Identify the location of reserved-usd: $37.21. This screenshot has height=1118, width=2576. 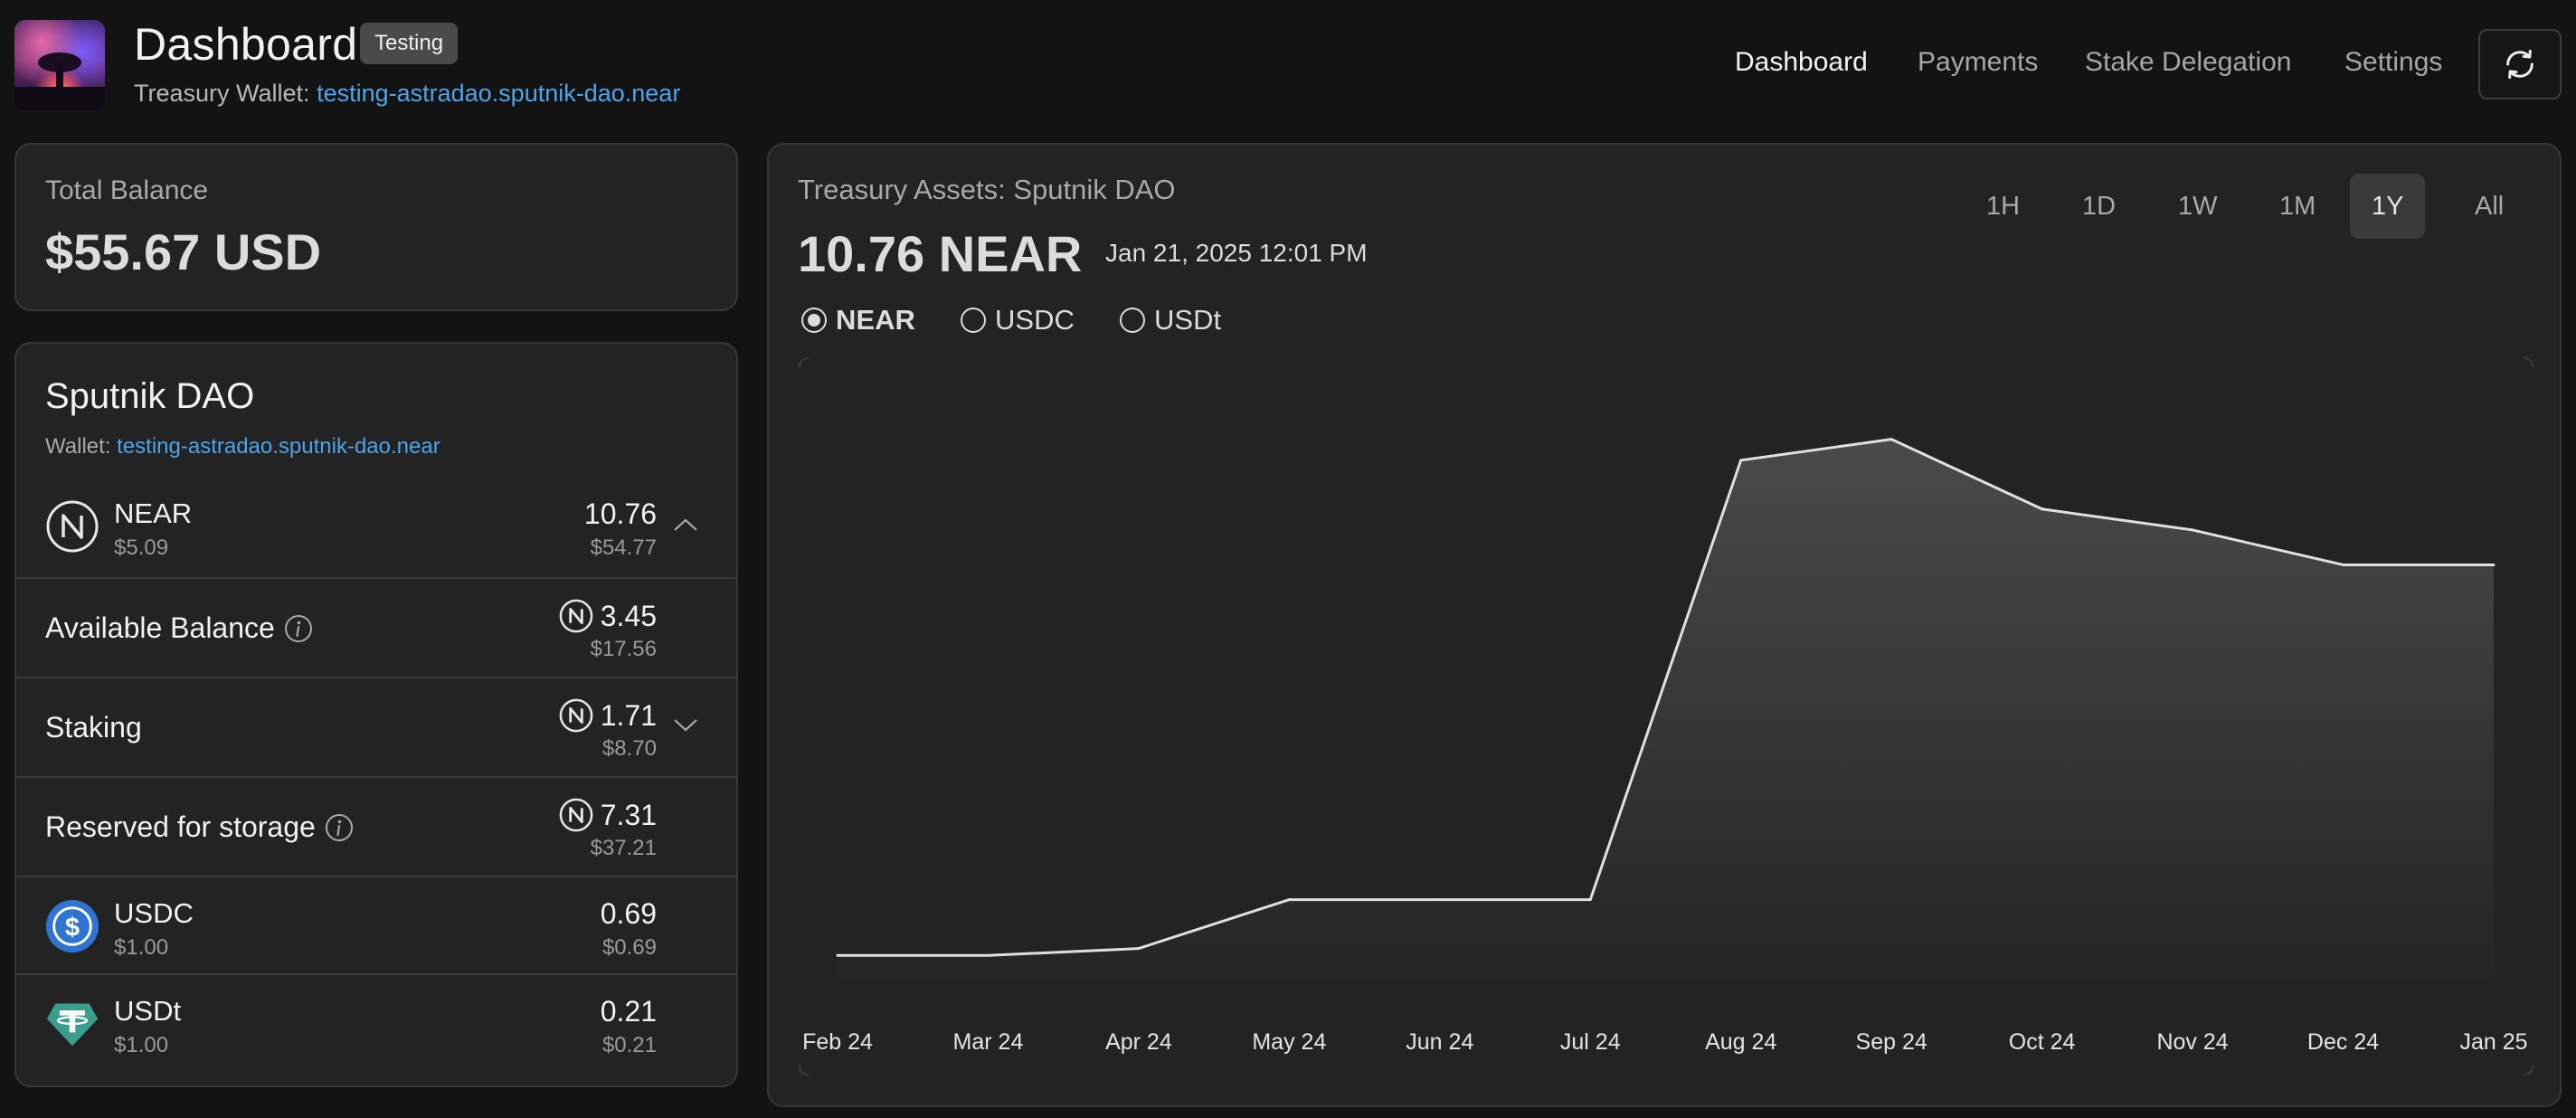
(623, 848).